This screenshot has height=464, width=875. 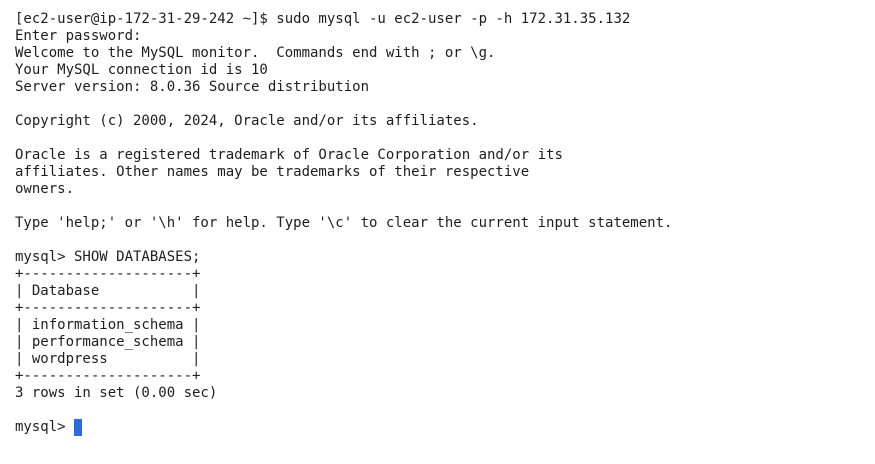 I want to click on terminal-line-connection-id: Your MySQL connection id is 10, so click(x=141, y=70).